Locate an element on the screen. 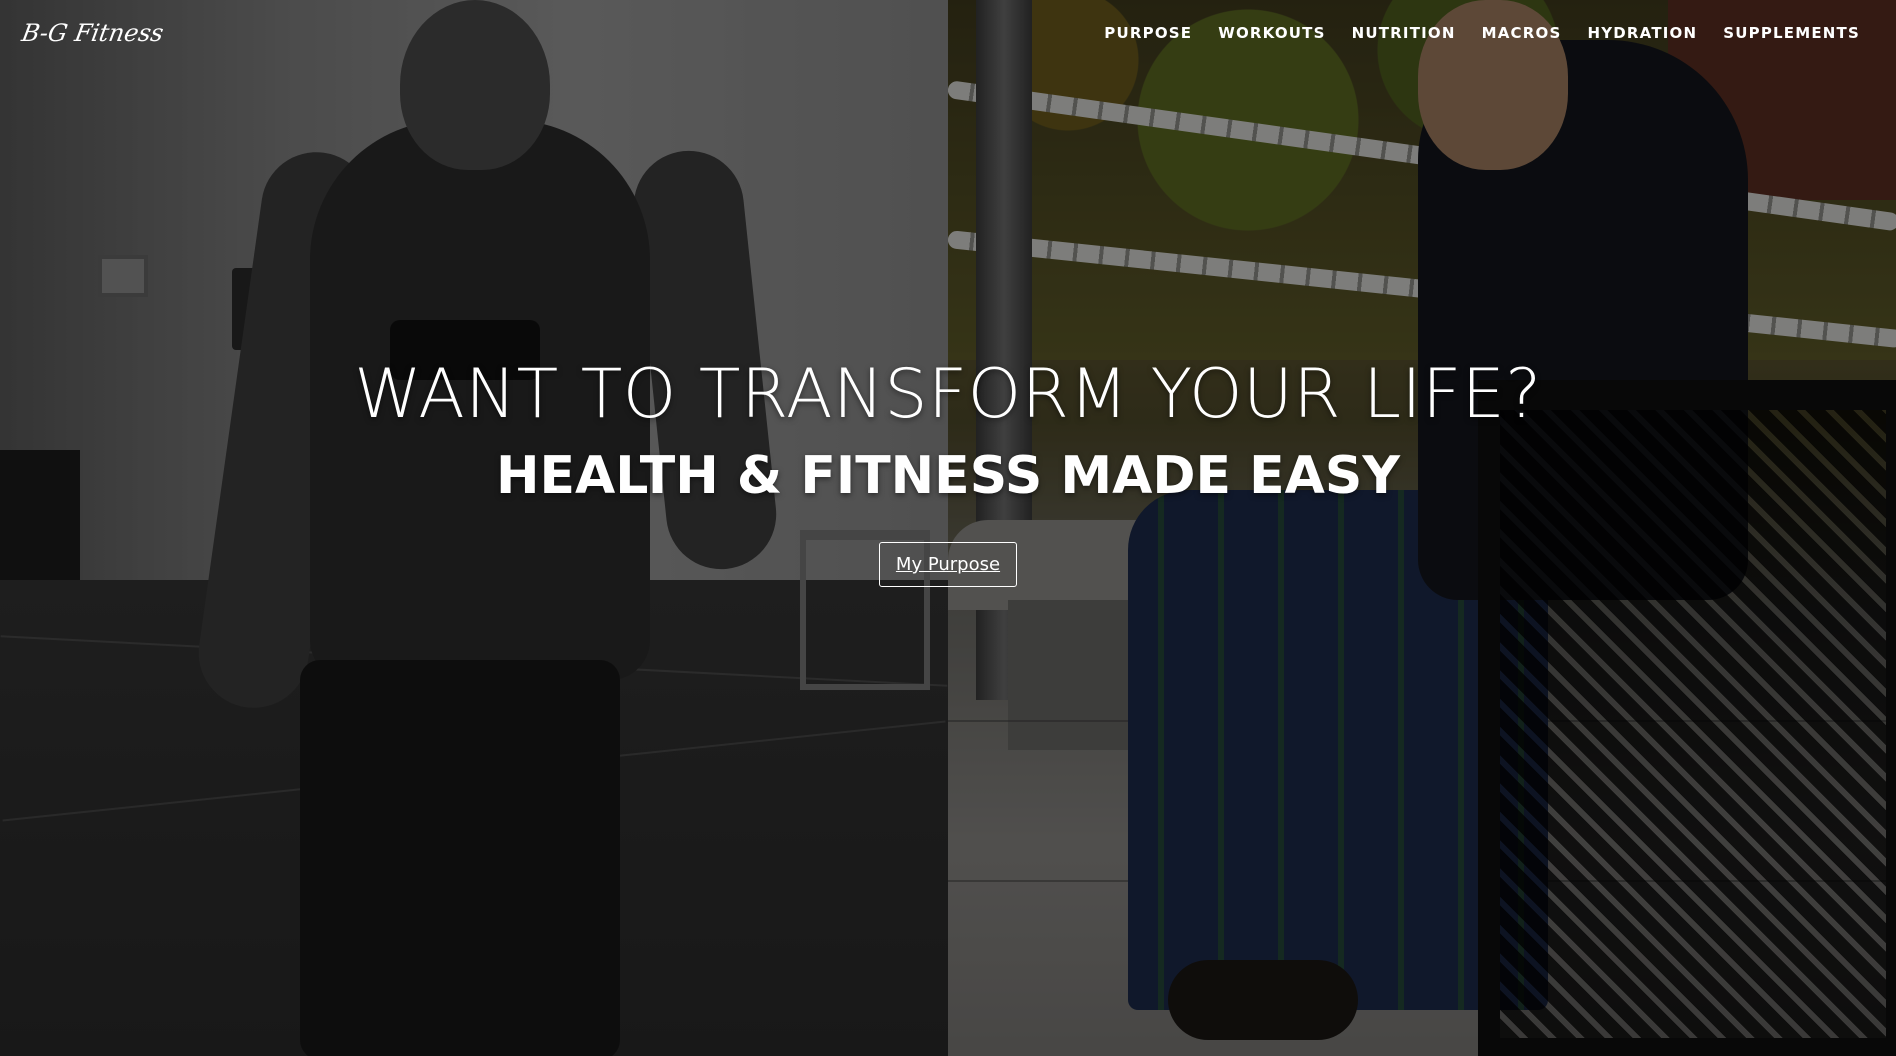 The image size is (1896, 1056). nav-item-purpose: PURPOSE is located at coordinates (1148, 33).